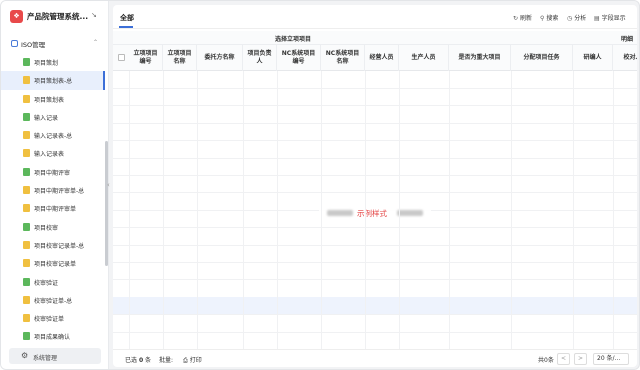 The height and width of the screenshot is (370, 640). I want to click on sidebar-item: 校审验证单-总, so click(52, 300).